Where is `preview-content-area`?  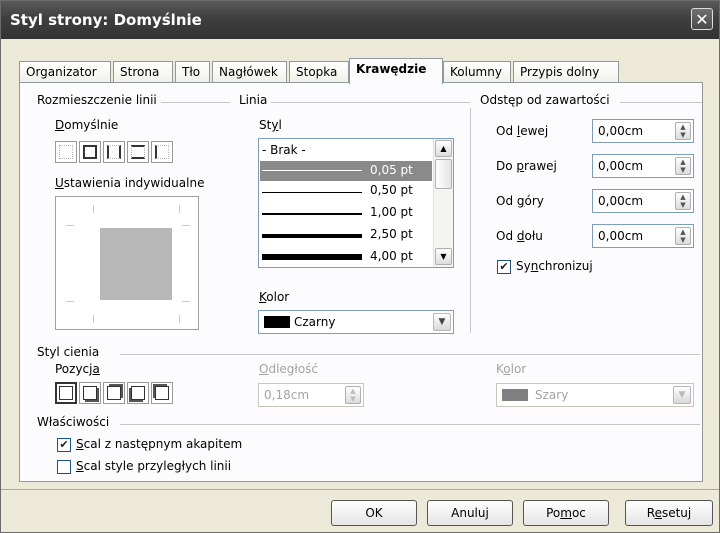
preview-content-area is located at coordinates (136, 264).